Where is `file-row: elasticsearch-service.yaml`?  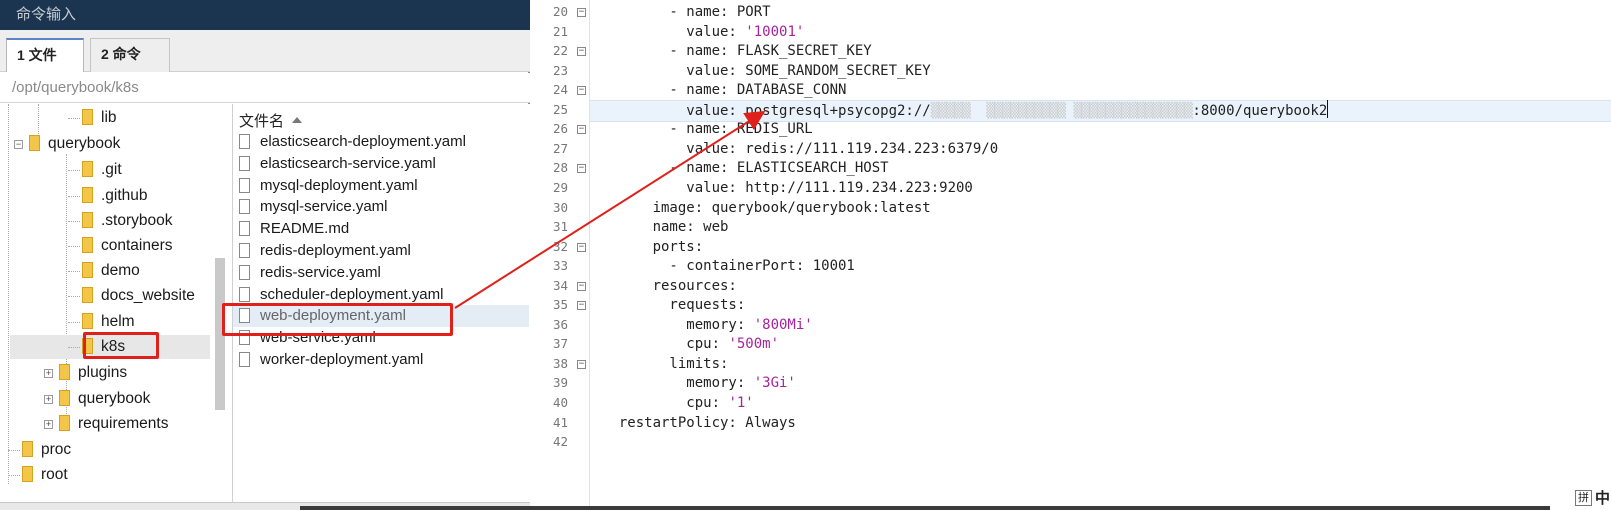 file-row: elasticsearch-service.yaml is located at coordinates (381, 164).